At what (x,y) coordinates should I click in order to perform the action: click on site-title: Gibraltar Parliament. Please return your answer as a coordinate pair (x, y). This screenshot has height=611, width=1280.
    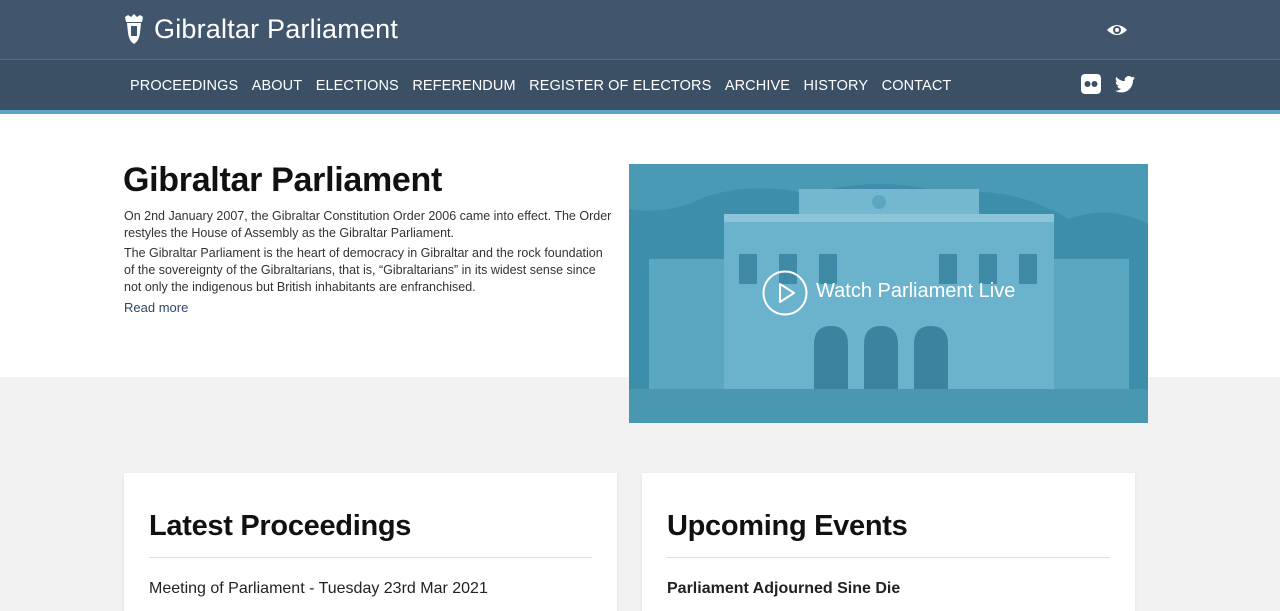
    Looking at the image, I should click on (276, 29).